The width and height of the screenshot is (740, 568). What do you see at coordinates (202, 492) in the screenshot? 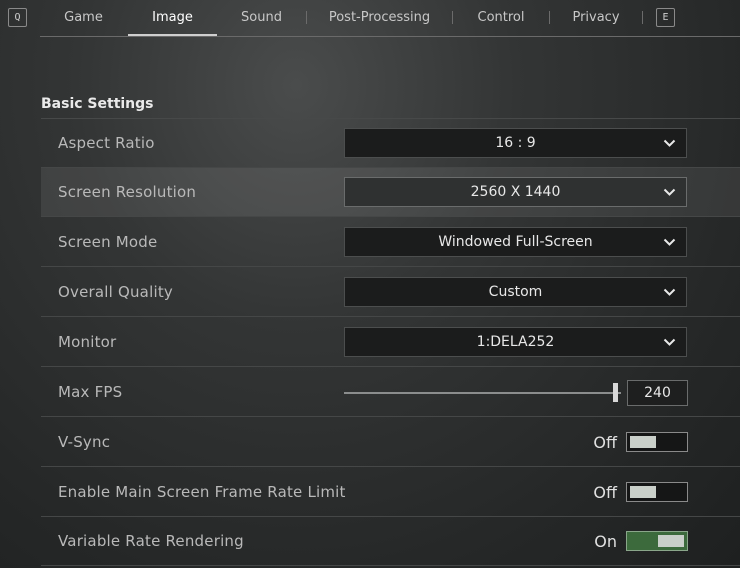
I see `setting-label: Enable Main Screen Frame Rate Limit` at bounding box center [202, 492].